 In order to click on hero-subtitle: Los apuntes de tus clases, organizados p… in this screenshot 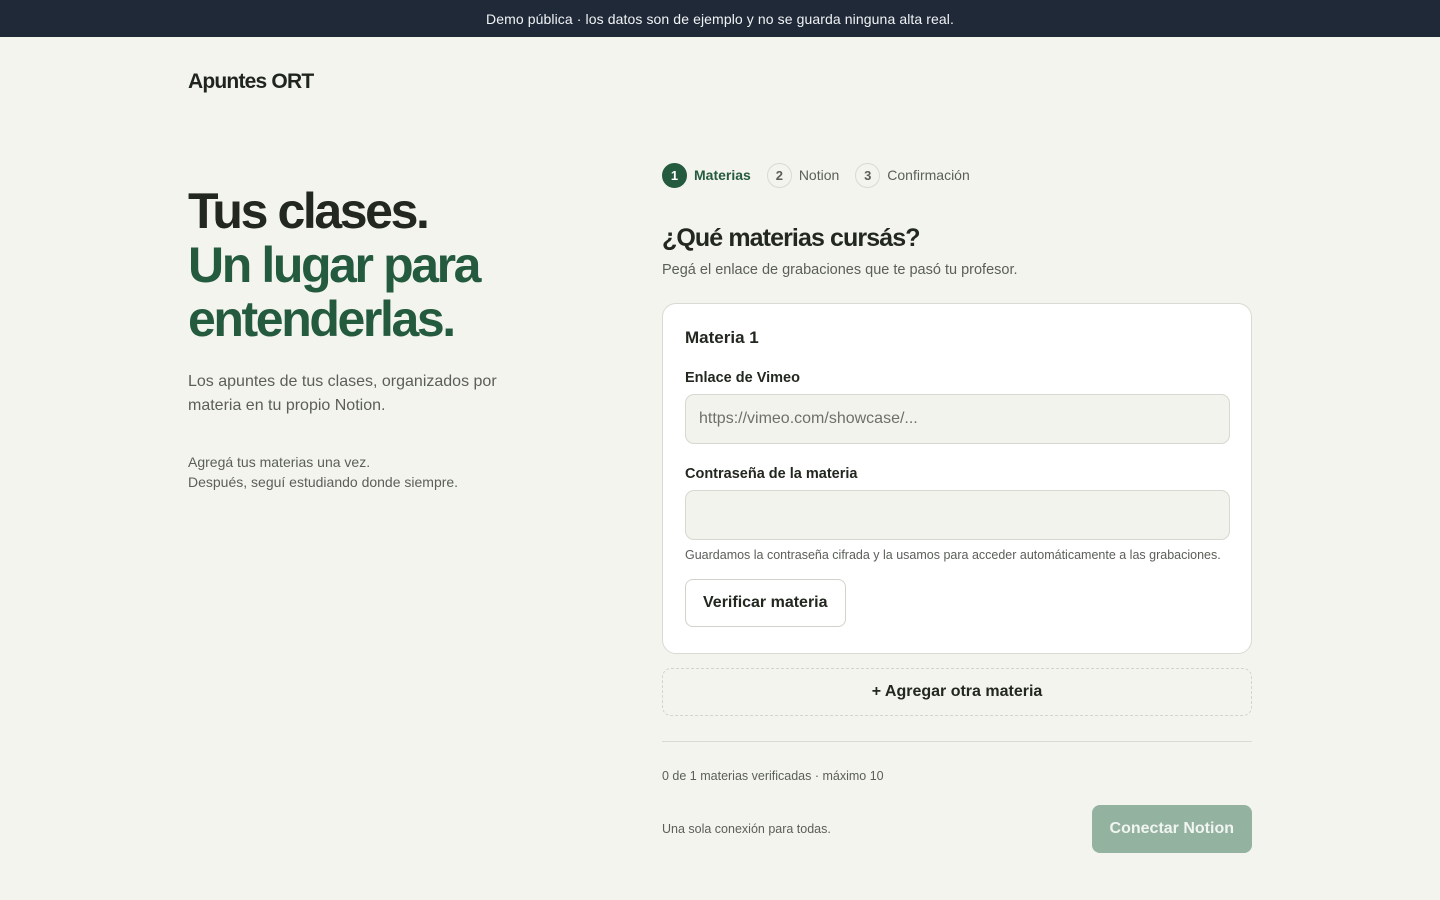, I will do `click(342, 393)`.